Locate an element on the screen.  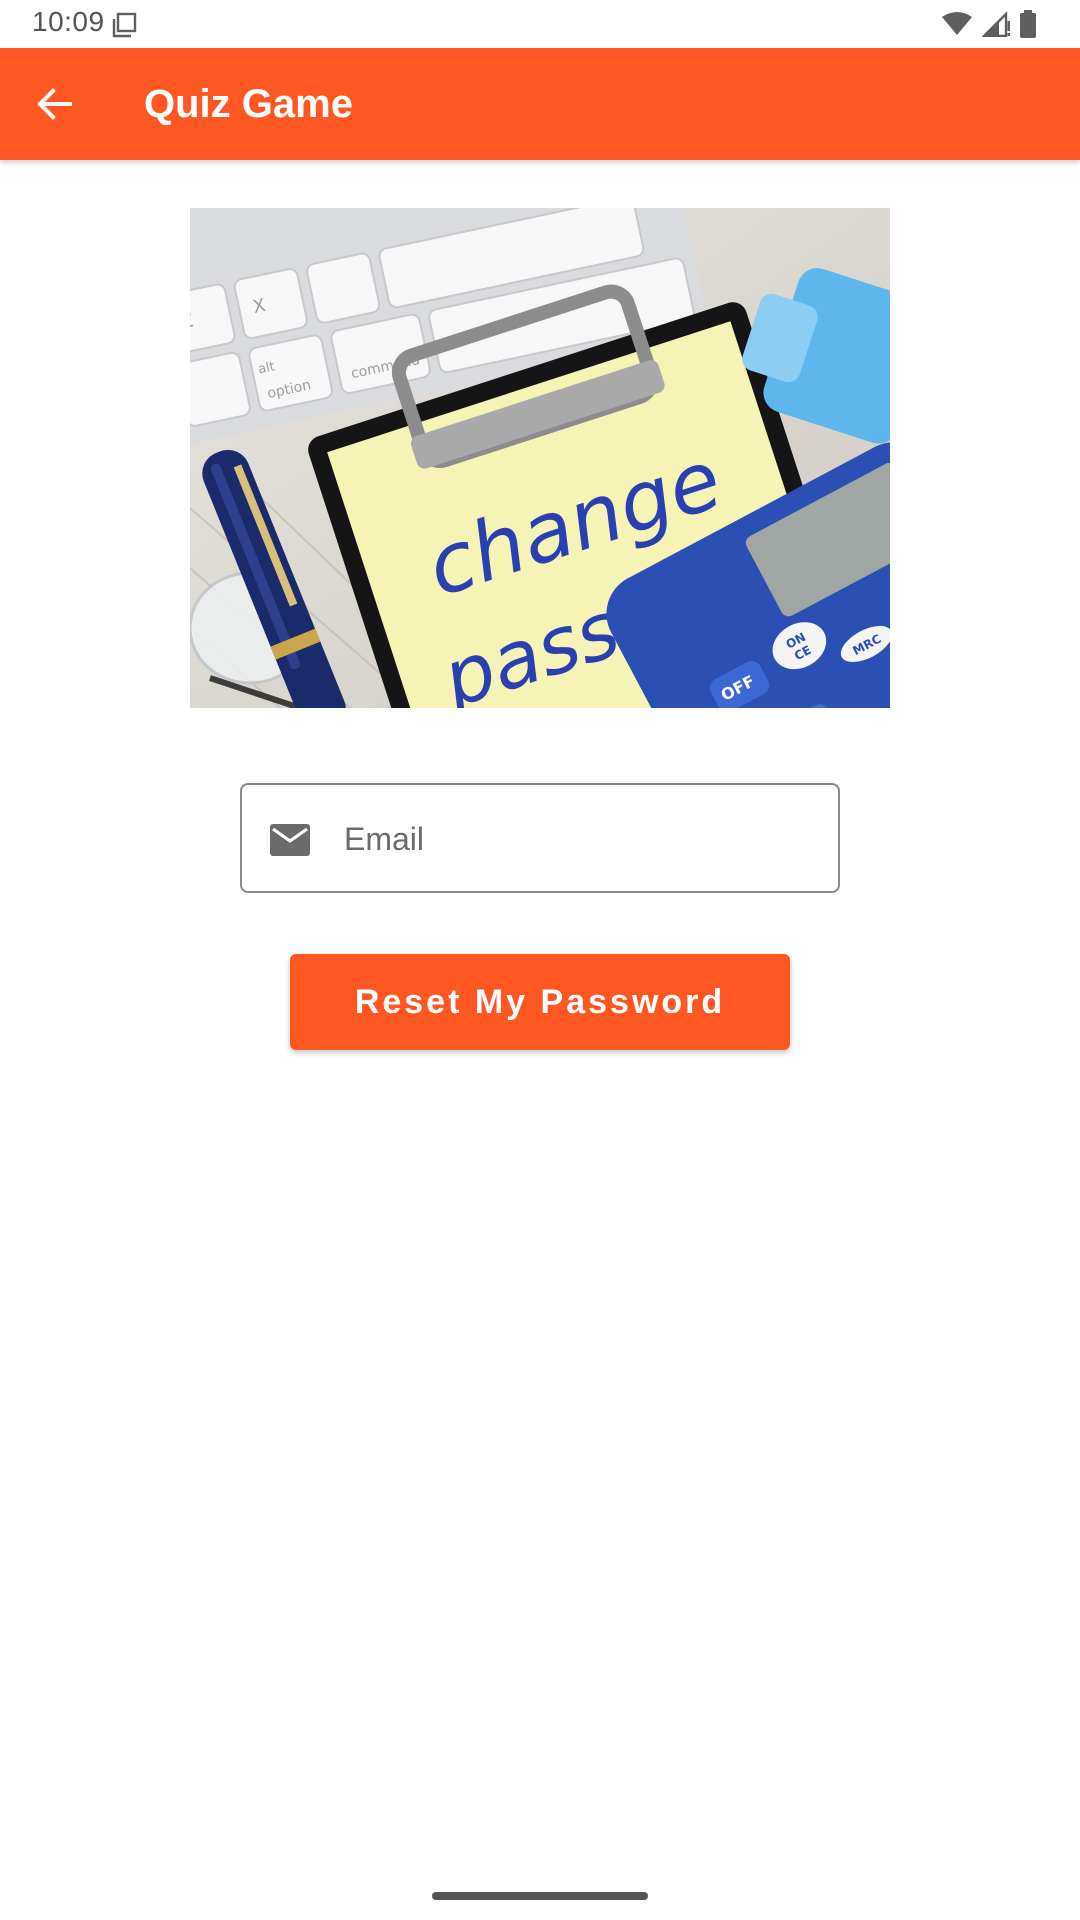
battery-icon is located at coordinates (1028, 24).